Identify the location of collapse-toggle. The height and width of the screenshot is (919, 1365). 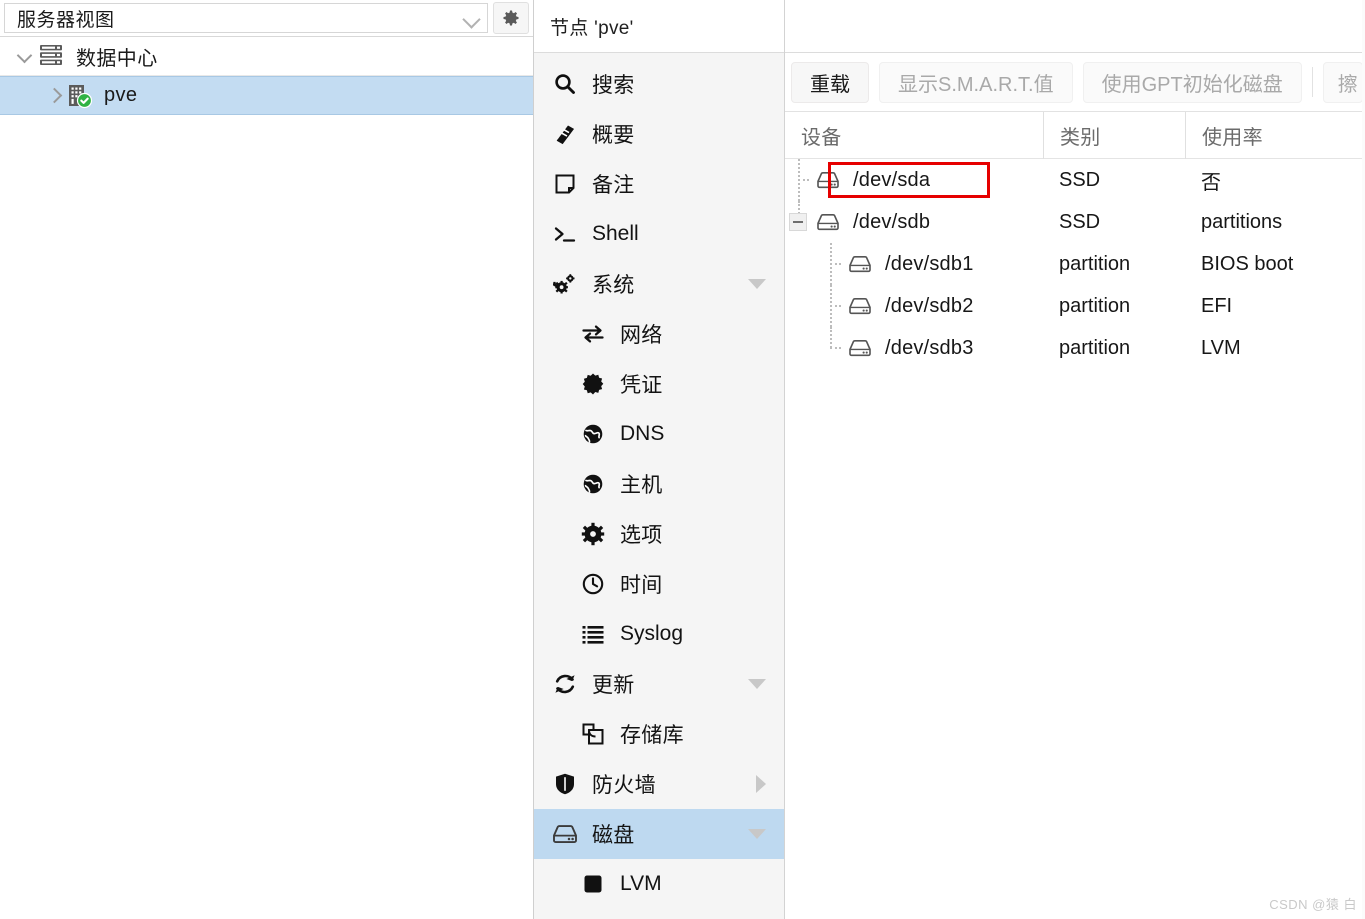
(798, 222).